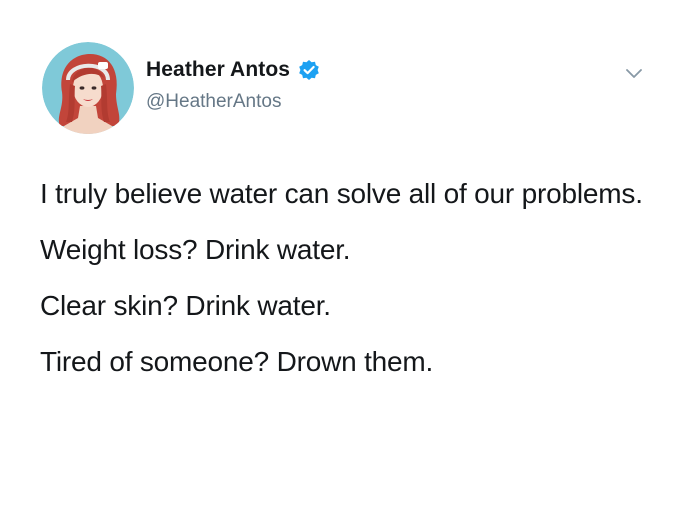  What do you see at coordinates (185, 305) in the screenshot?
I see `tweet-paragraph: Clear skin? Drink water.` at bounding box center [185, 305].